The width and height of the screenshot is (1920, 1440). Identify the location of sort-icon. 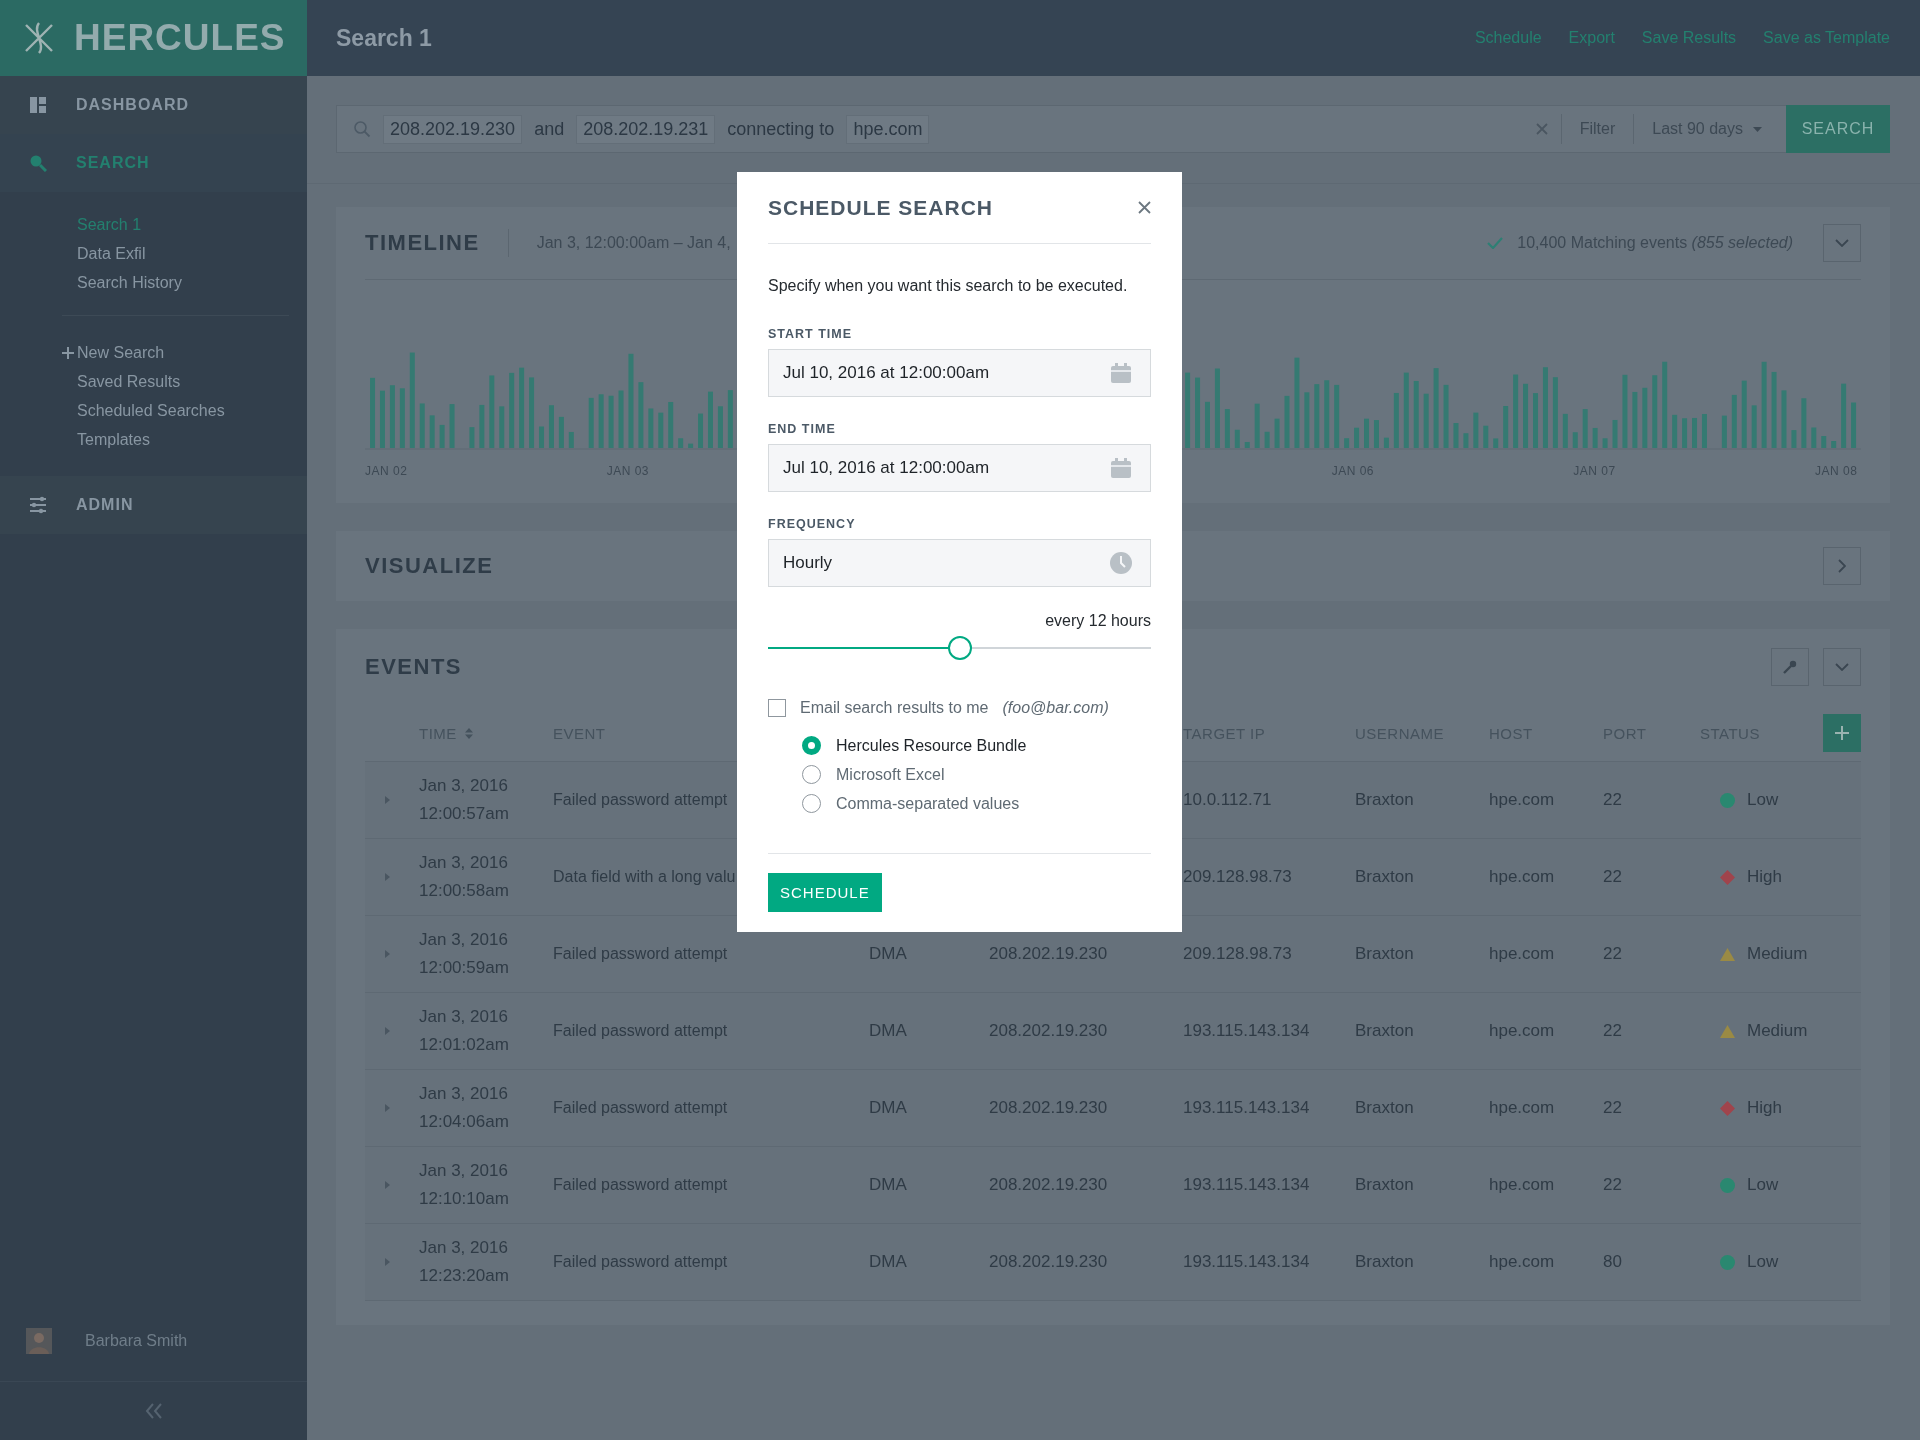
(468, 733).